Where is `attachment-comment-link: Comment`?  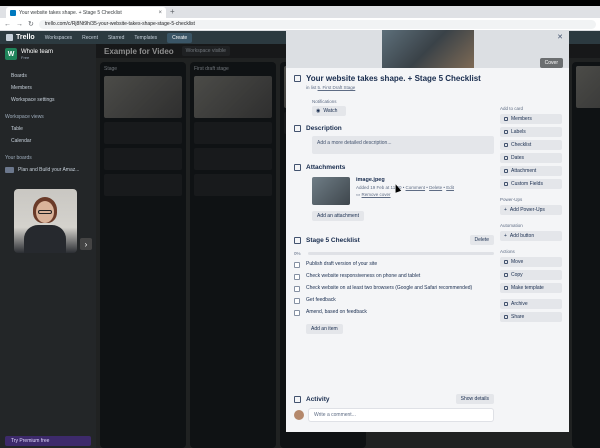 attachment-comment-link: Comment is located at coordinates (416, 187).